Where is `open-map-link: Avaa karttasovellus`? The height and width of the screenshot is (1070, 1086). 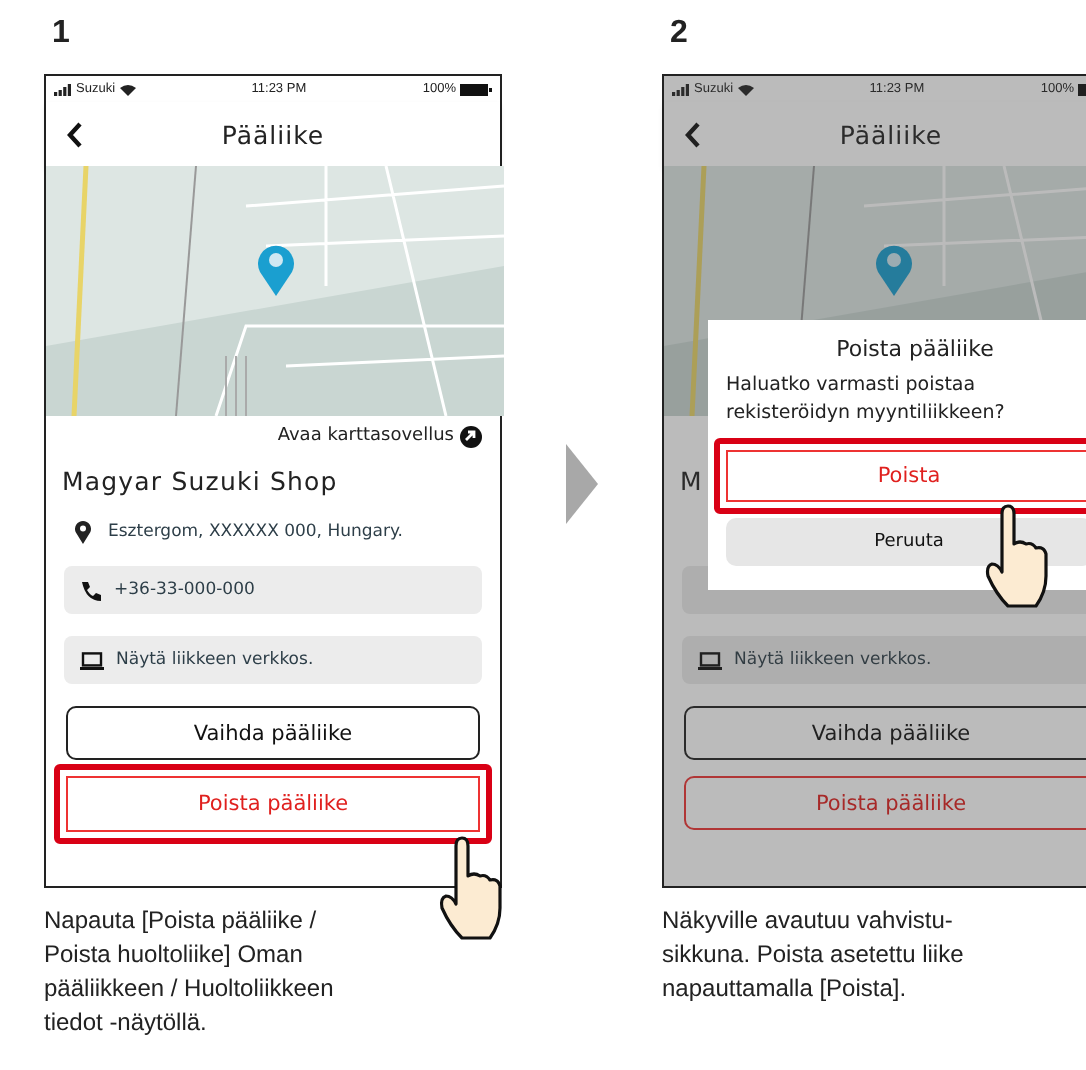
open-map-link: Avaa karttasovellus is located at coordinates (365, 436).